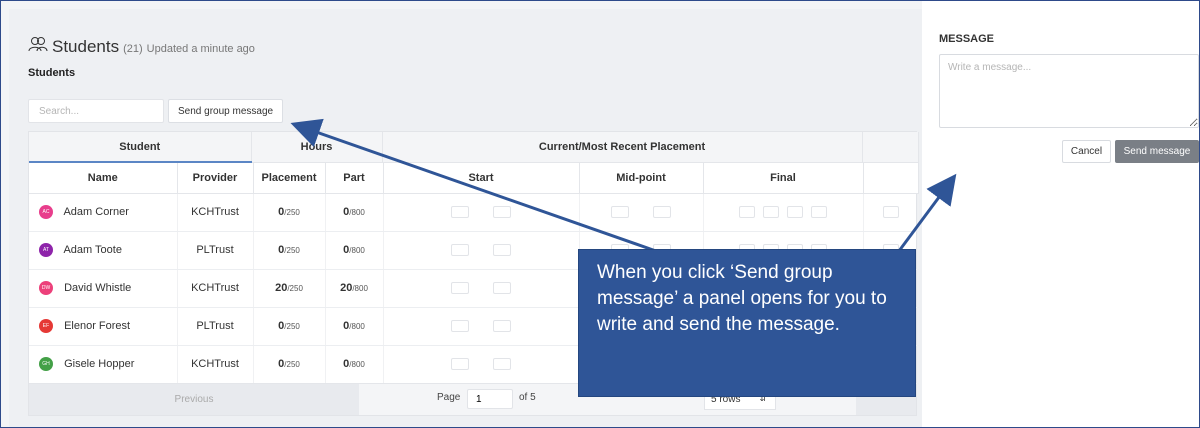  What do you see at coordinates (354, 178) in the screenshot?
I see `column-header-part: Part` at bounding box center [354, 178].